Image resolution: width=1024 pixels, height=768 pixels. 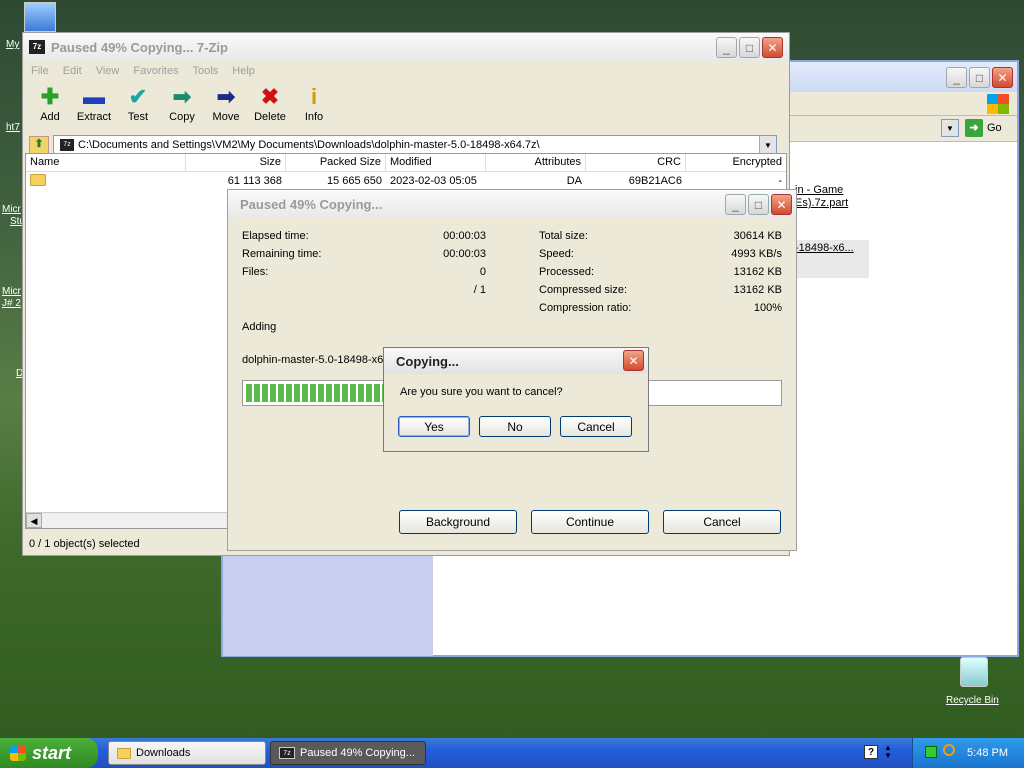 I want to click on toolbar-label: Extract, so click(x=94, y=117).